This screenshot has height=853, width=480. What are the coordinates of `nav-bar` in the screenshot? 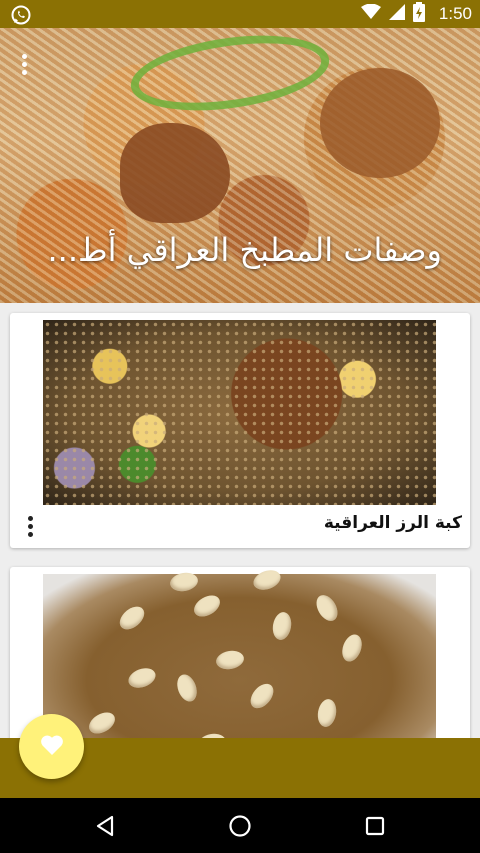 It's located at (240, 825).